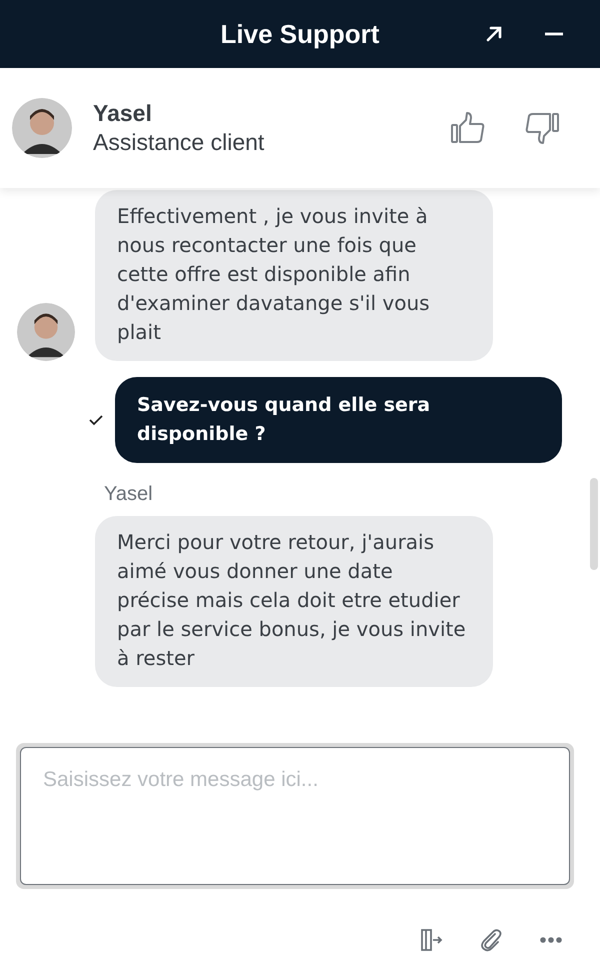  Describe the element at coordinates (491, 940) in the screenshot. I see `paperclip-icon` at that location.